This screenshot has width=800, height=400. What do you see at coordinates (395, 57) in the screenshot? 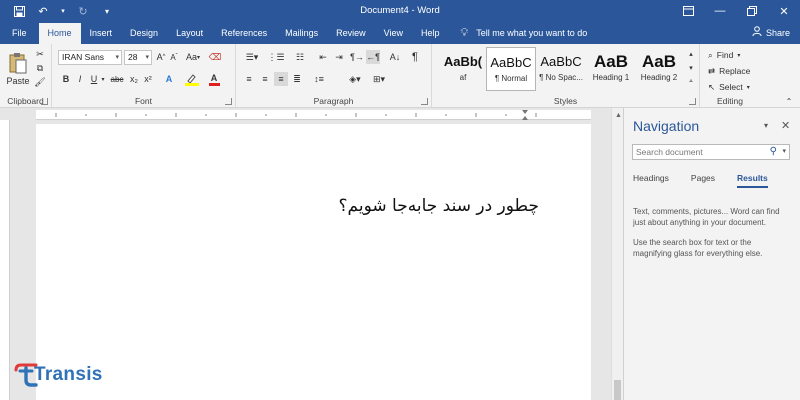
I see `sort-icon: A↓` at bounding box center [395, 57].